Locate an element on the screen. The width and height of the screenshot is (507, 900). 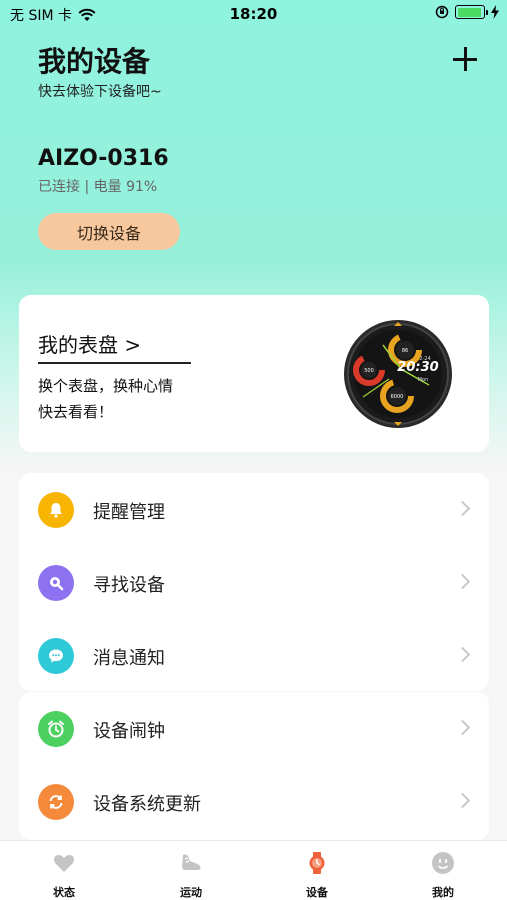
switch-device-button: 切换设备 is located at coordinates (109, 231).